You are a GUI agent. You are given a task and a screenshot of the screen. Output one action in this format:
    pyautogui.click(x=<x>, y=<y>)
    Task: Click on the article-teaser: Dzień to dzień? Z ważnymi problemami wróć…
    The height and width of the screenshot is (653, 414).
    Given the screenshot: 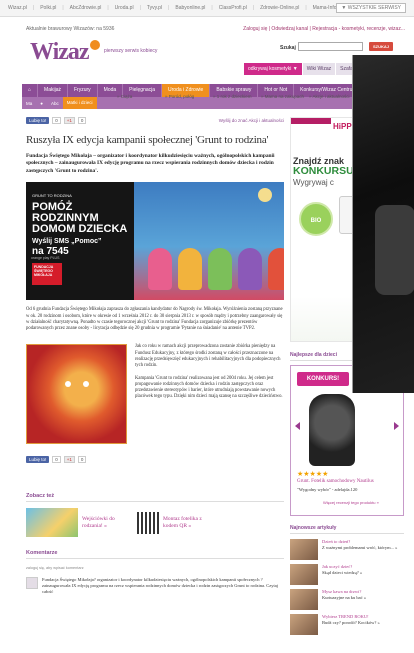 What is the action you would take?
    pyautogui.click(x=363, y=549)
    